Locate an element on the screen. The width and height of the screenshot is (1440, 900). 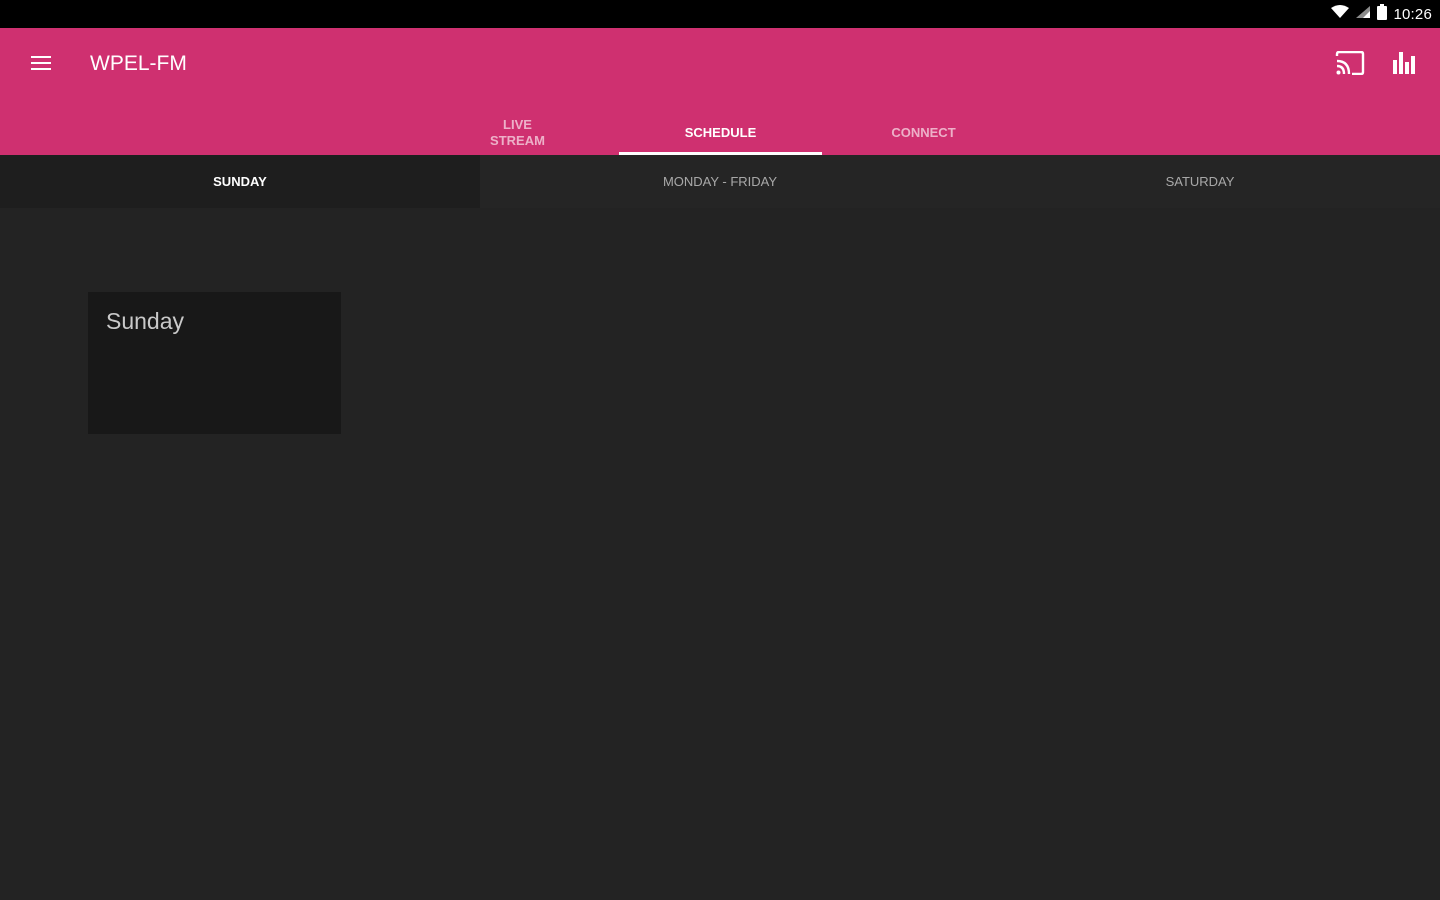
tab-live-stream-label: LIVE STREAM is located at coordinates (517, 132).